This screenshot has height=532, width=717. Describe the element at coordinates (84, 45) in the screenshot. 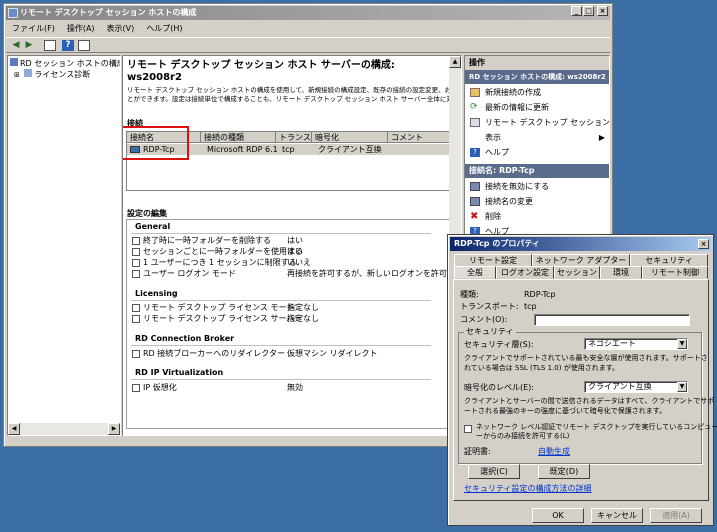

I see `action-pane-icon` at that location.